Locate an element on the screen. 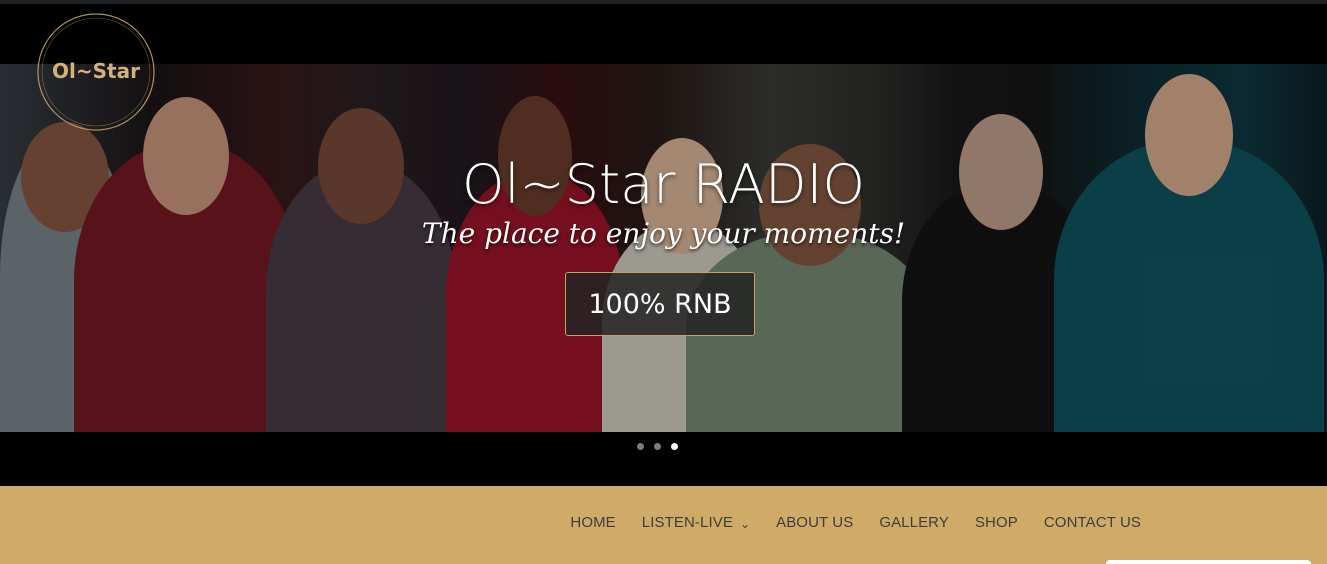 The width and height of the screenshot is (1327, 564). chevron-down-icon: ⌄ is located at coordinates (745, 523).